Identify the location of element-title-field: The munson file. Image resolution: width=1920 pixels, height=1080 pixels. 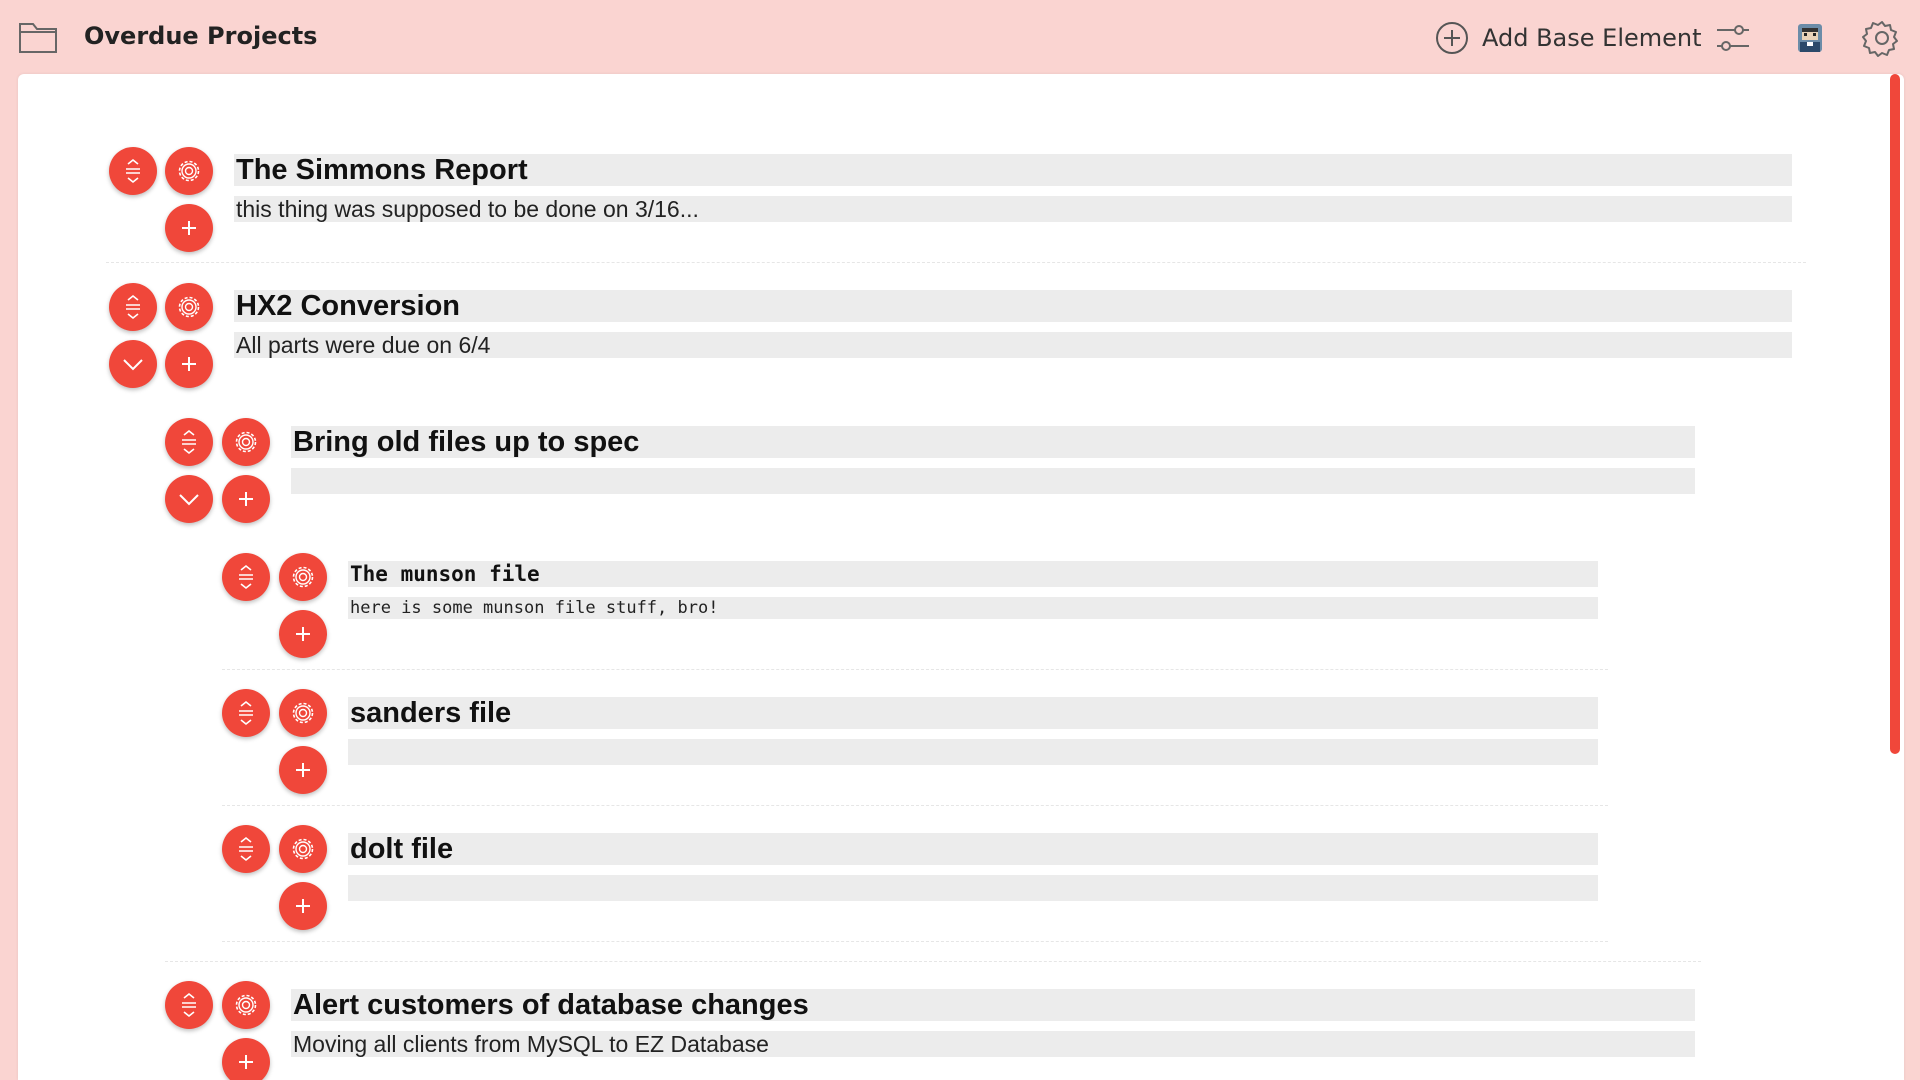
(973, 574).